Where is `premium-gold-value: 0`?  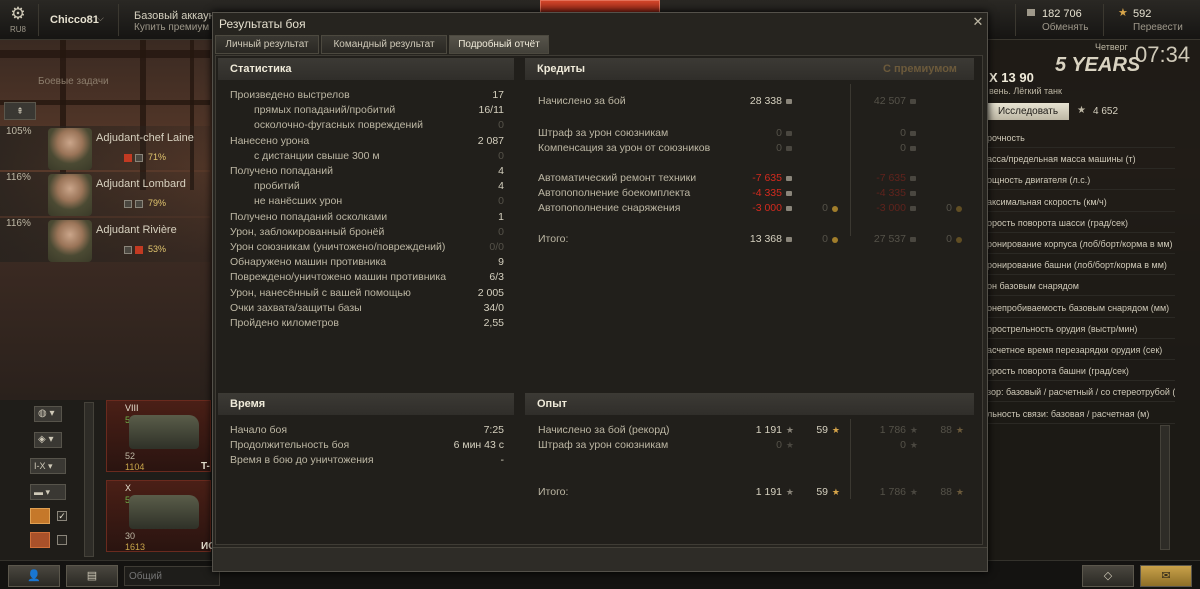
premium-gold-value: 0 is located at coordinates (949, 208).